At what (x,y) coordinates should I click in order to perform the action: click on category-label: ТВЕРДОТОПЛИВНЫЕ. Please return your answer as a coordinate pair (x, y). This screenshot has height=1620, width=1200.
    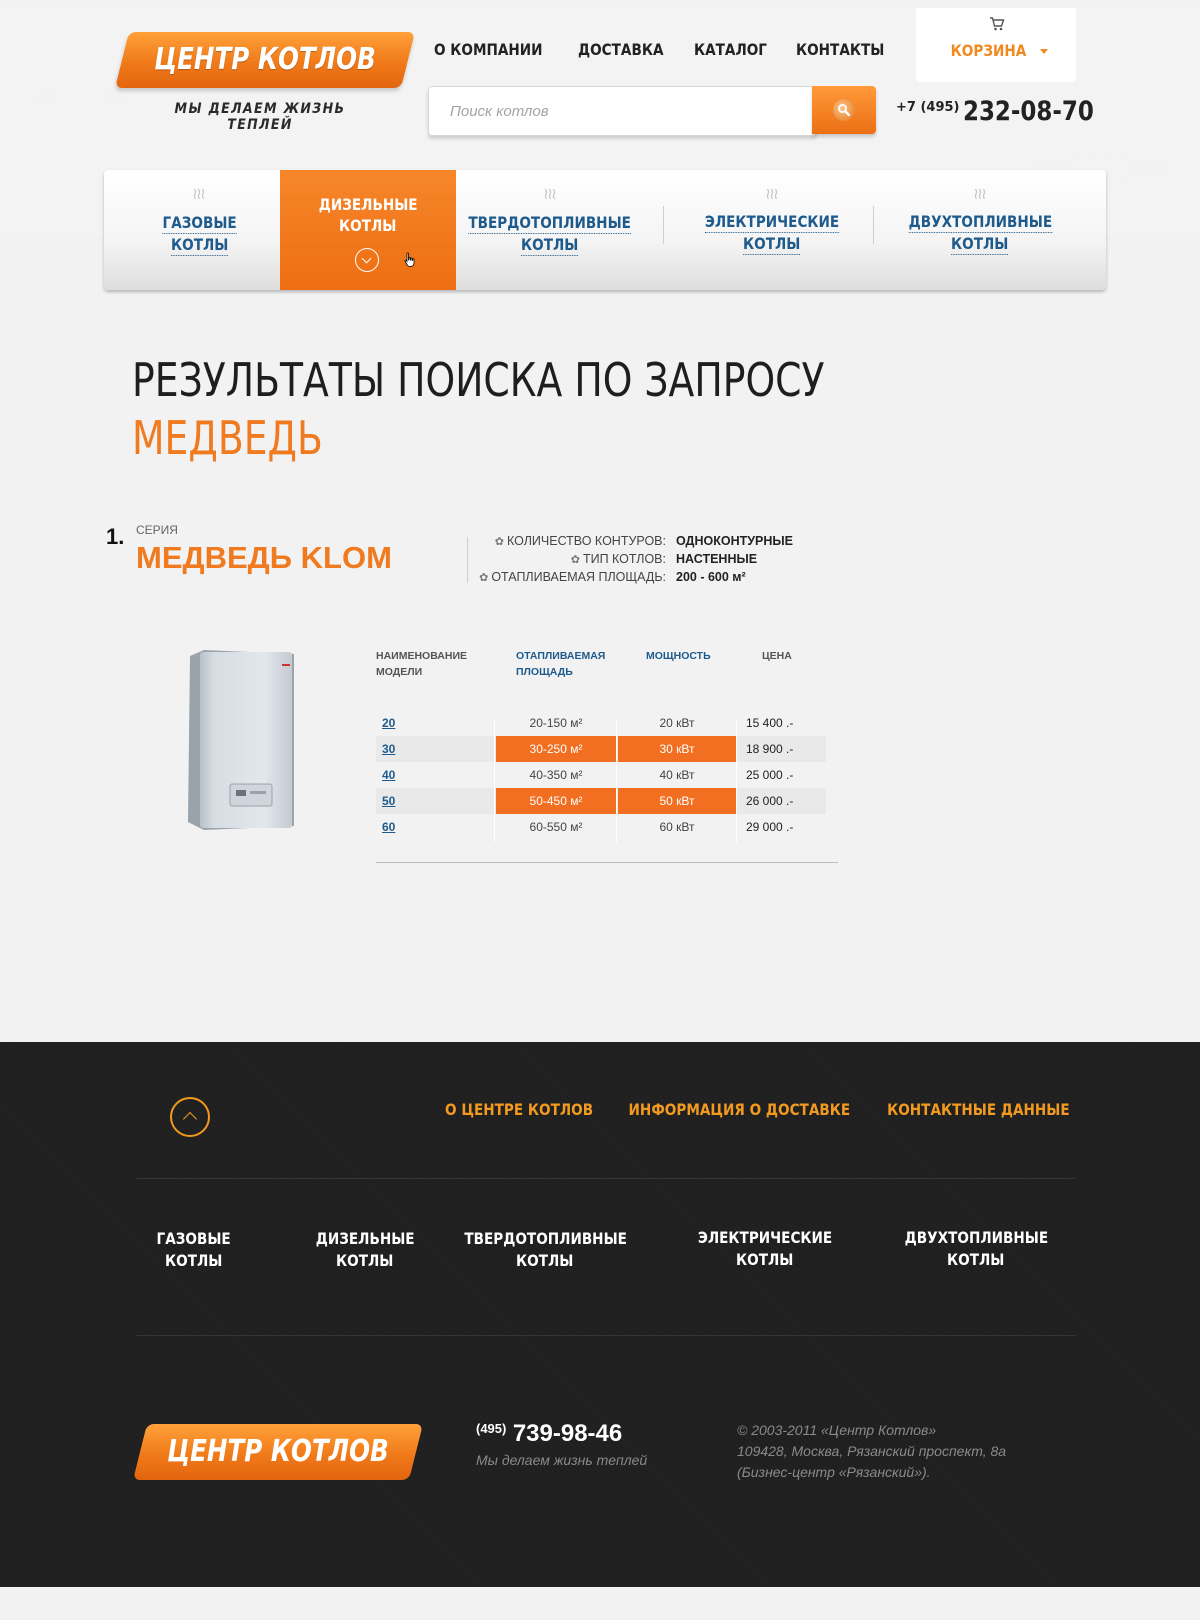
    Looking at the image, I should click on (550, 223).